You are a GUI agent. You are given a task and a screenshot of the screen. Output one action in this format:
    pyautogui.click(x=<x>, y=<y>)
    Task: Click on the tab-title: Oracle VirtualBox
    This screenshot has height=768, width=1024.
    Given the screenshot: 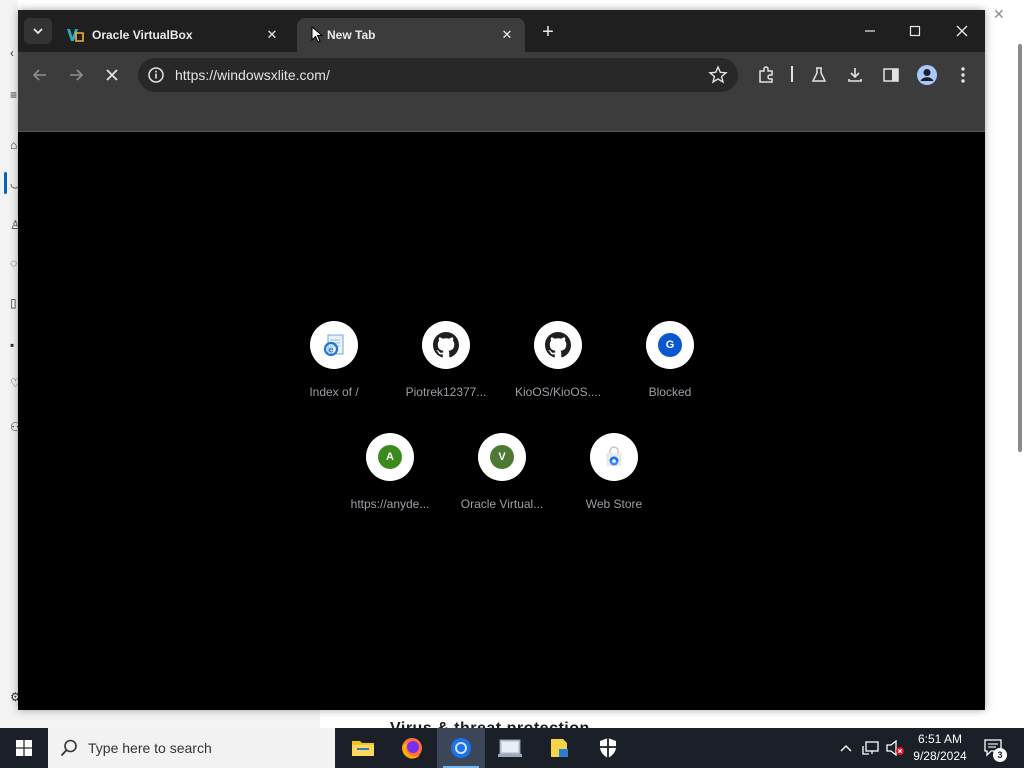 What is the action you would take?
    pyautogui.click(x=142, y=35)
    